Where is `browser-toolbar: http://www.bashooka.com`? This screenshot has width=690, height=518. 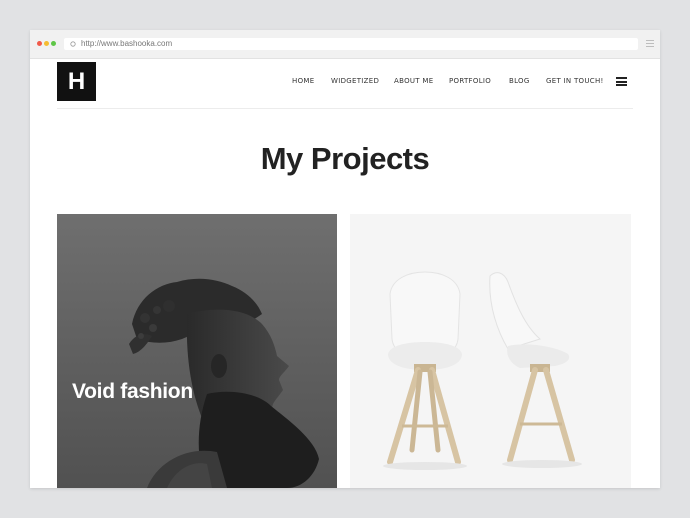
browser-toolbar: http://www.bashooka.com is located at coordinates (345, 44).